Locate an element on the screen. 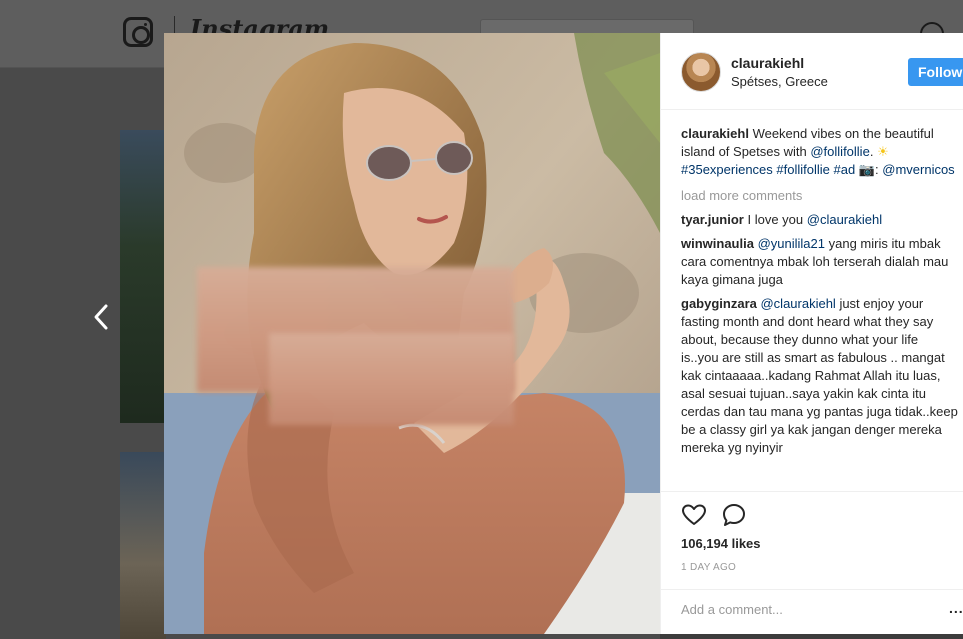 This screenshot has height=639, width=963. blurred-region is located at coordinates (391, 379).